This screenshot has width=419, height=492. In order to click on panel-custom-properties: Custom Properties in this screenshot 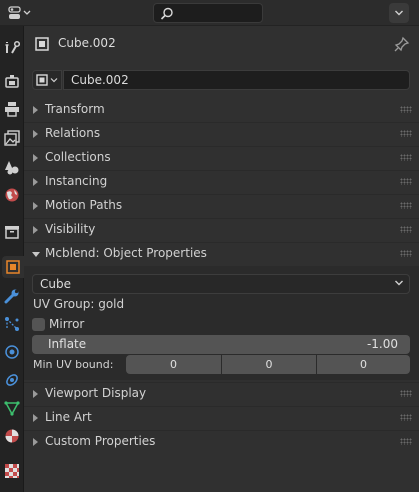, I will do `click(221, 442)`.